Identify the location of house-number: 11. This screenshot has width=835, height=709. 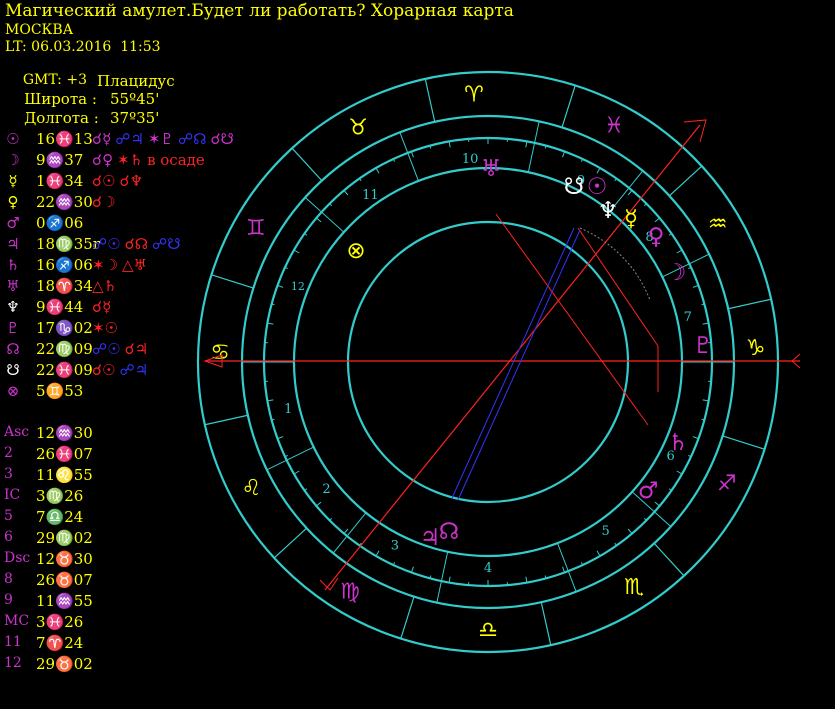
(370, 195).